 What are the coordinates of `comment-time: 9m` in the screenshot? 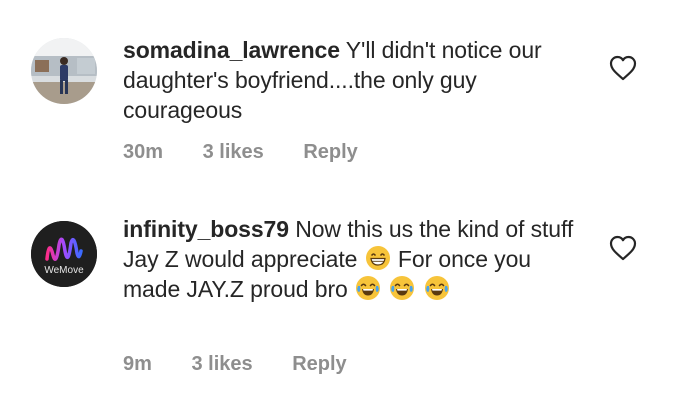 It's located at (137, 364).